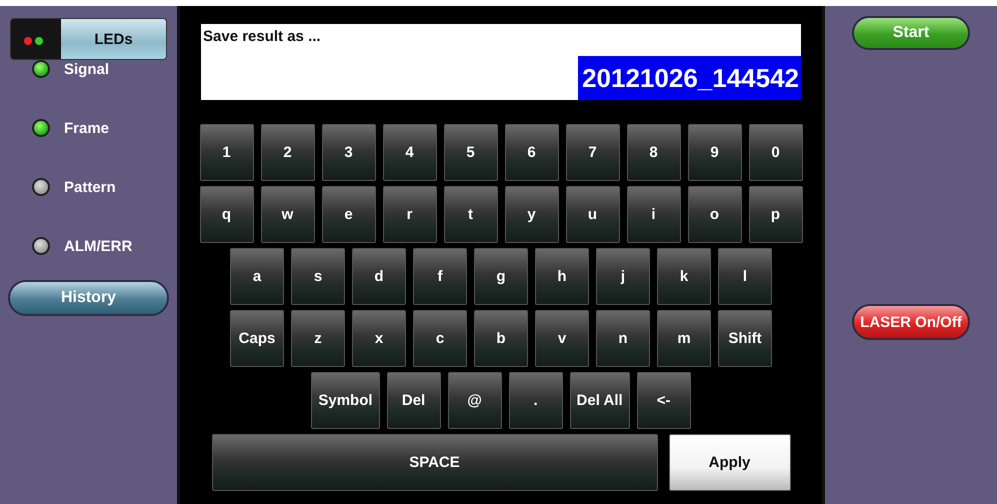 The width and height of the screenshot is (997, 504). Describe the element at coordinates (562, 338) in the screenshot. I see `keyboard-key: v` at that location.